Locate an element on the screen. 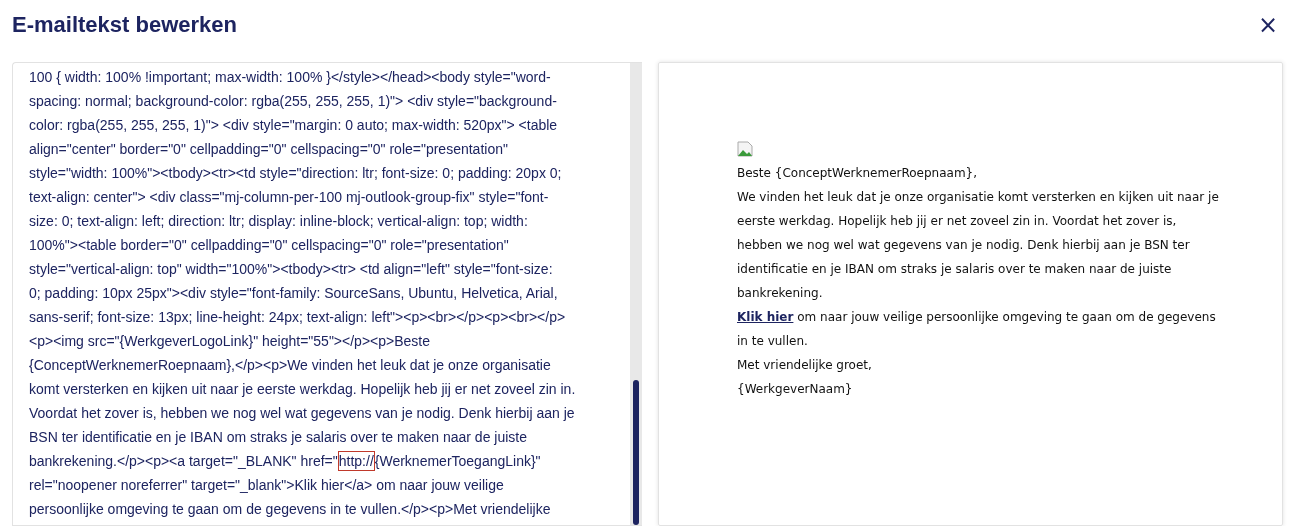 The height and width of the screenshot is (526, 1292). code-line: komt versterken en kijken uit naar je eerste werkdag. Hopelijk heb jij er net zoveel zin in. is located at coordinates (302, 389).